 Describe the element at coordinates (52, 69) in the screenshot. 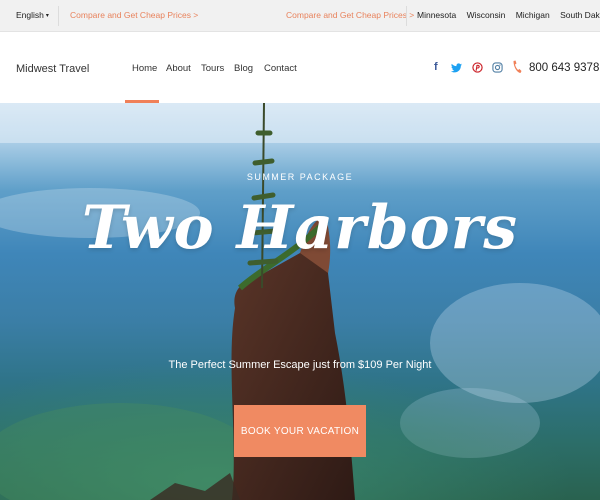

I see `site-logo: Midwest Travel` at that location.